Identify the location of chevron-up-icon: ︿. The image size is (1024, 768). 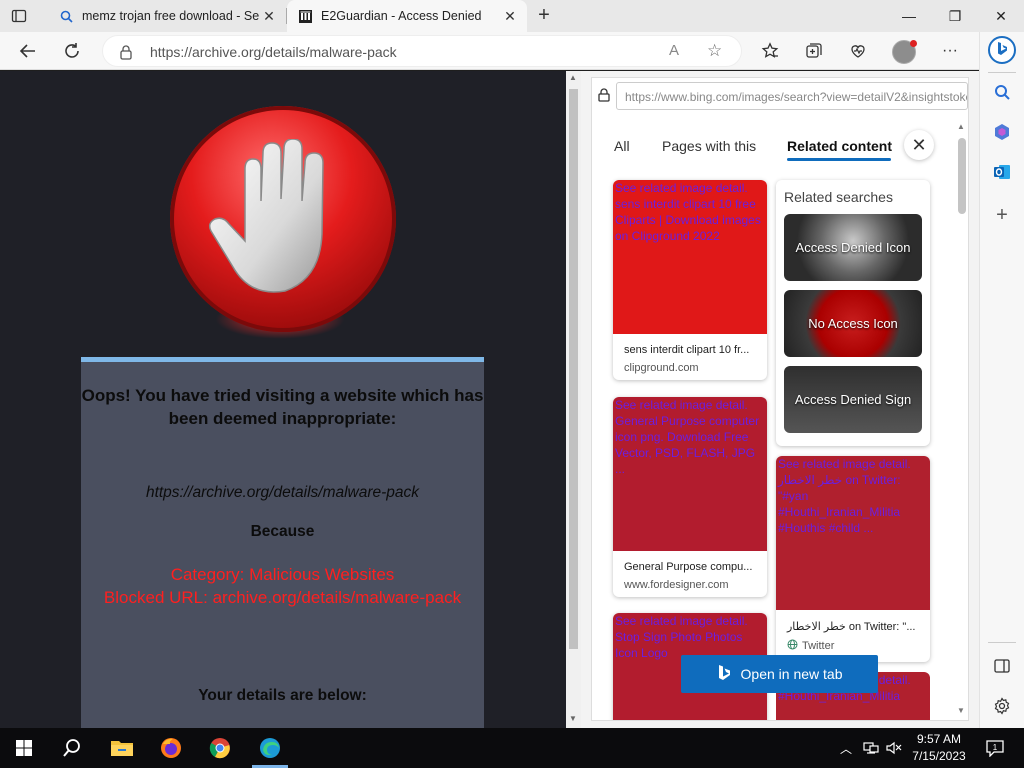
(846, 748).